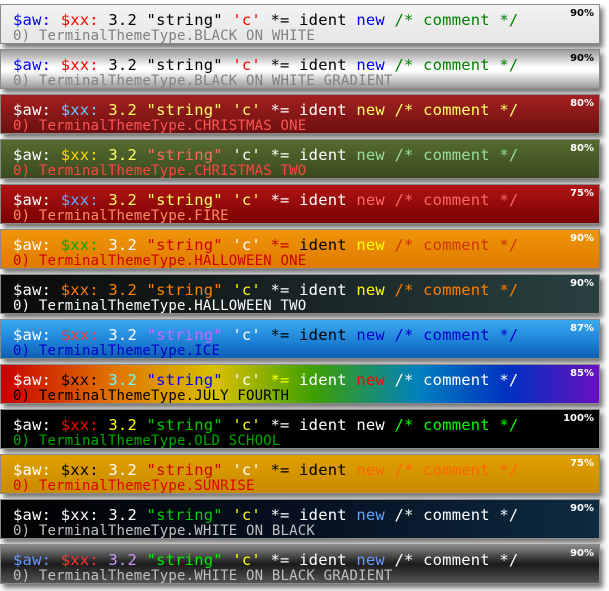 The image size is (609, 591). Describe the element at coordinates (164, 531) in the screenshot. I see `theme-name-label: 0) TerminalThemeType.WHITE_ON_BLACK` at that location.